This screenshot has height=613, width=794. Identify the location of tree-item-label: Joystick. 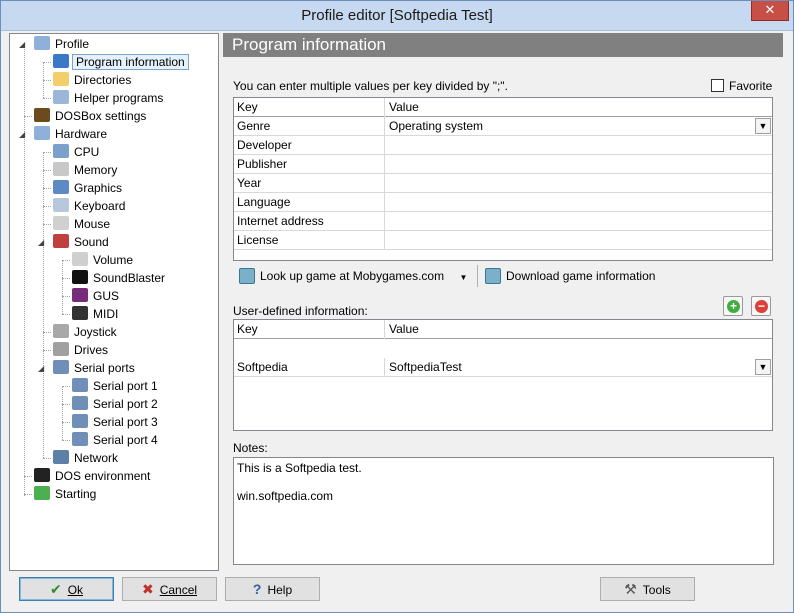
(95, 332).